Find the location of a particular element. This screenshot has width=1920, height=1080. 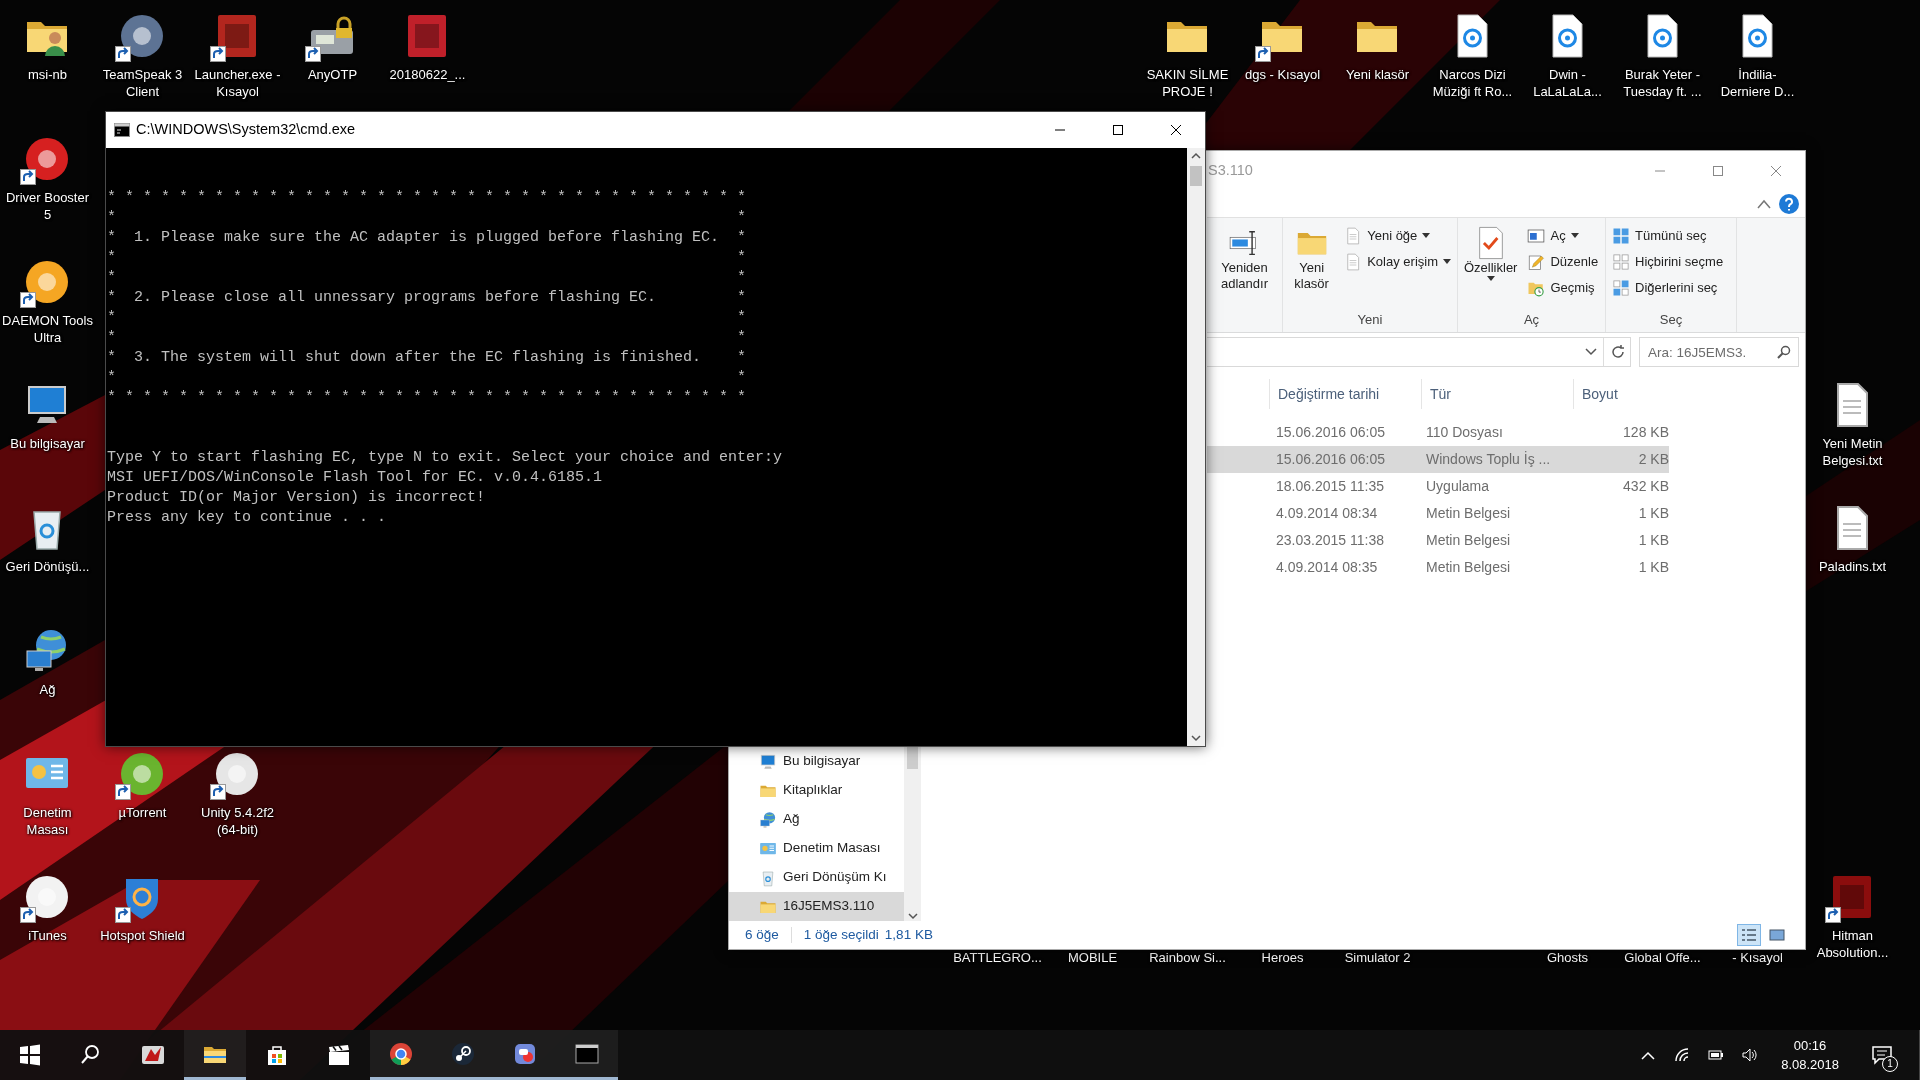

ribbon-button: Yeni klasör is located at coordinates (1312, 266).